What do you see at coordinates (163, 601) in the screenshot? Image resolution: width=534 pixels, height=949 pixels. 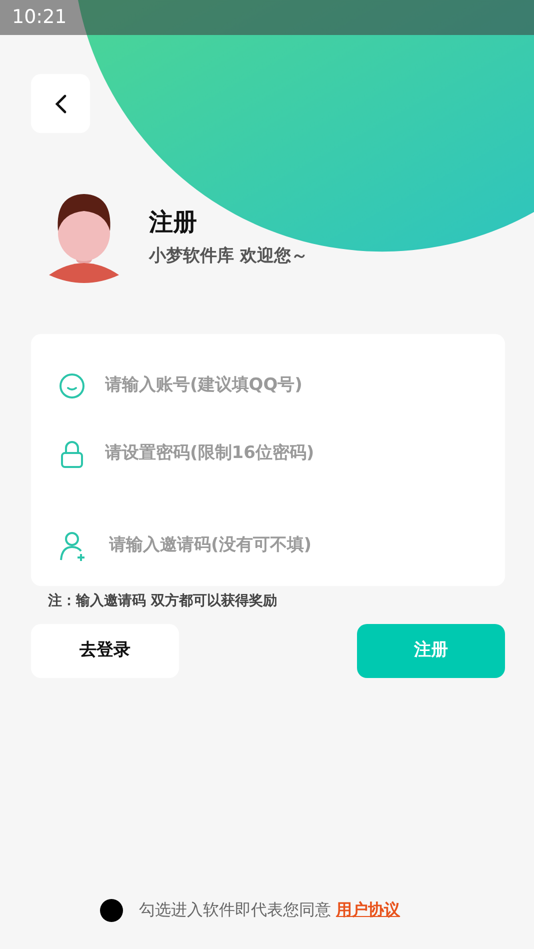 I see `invite-note: 注：输入邀请码 双方都可以获得奖励` at bounding box center [163, 601].